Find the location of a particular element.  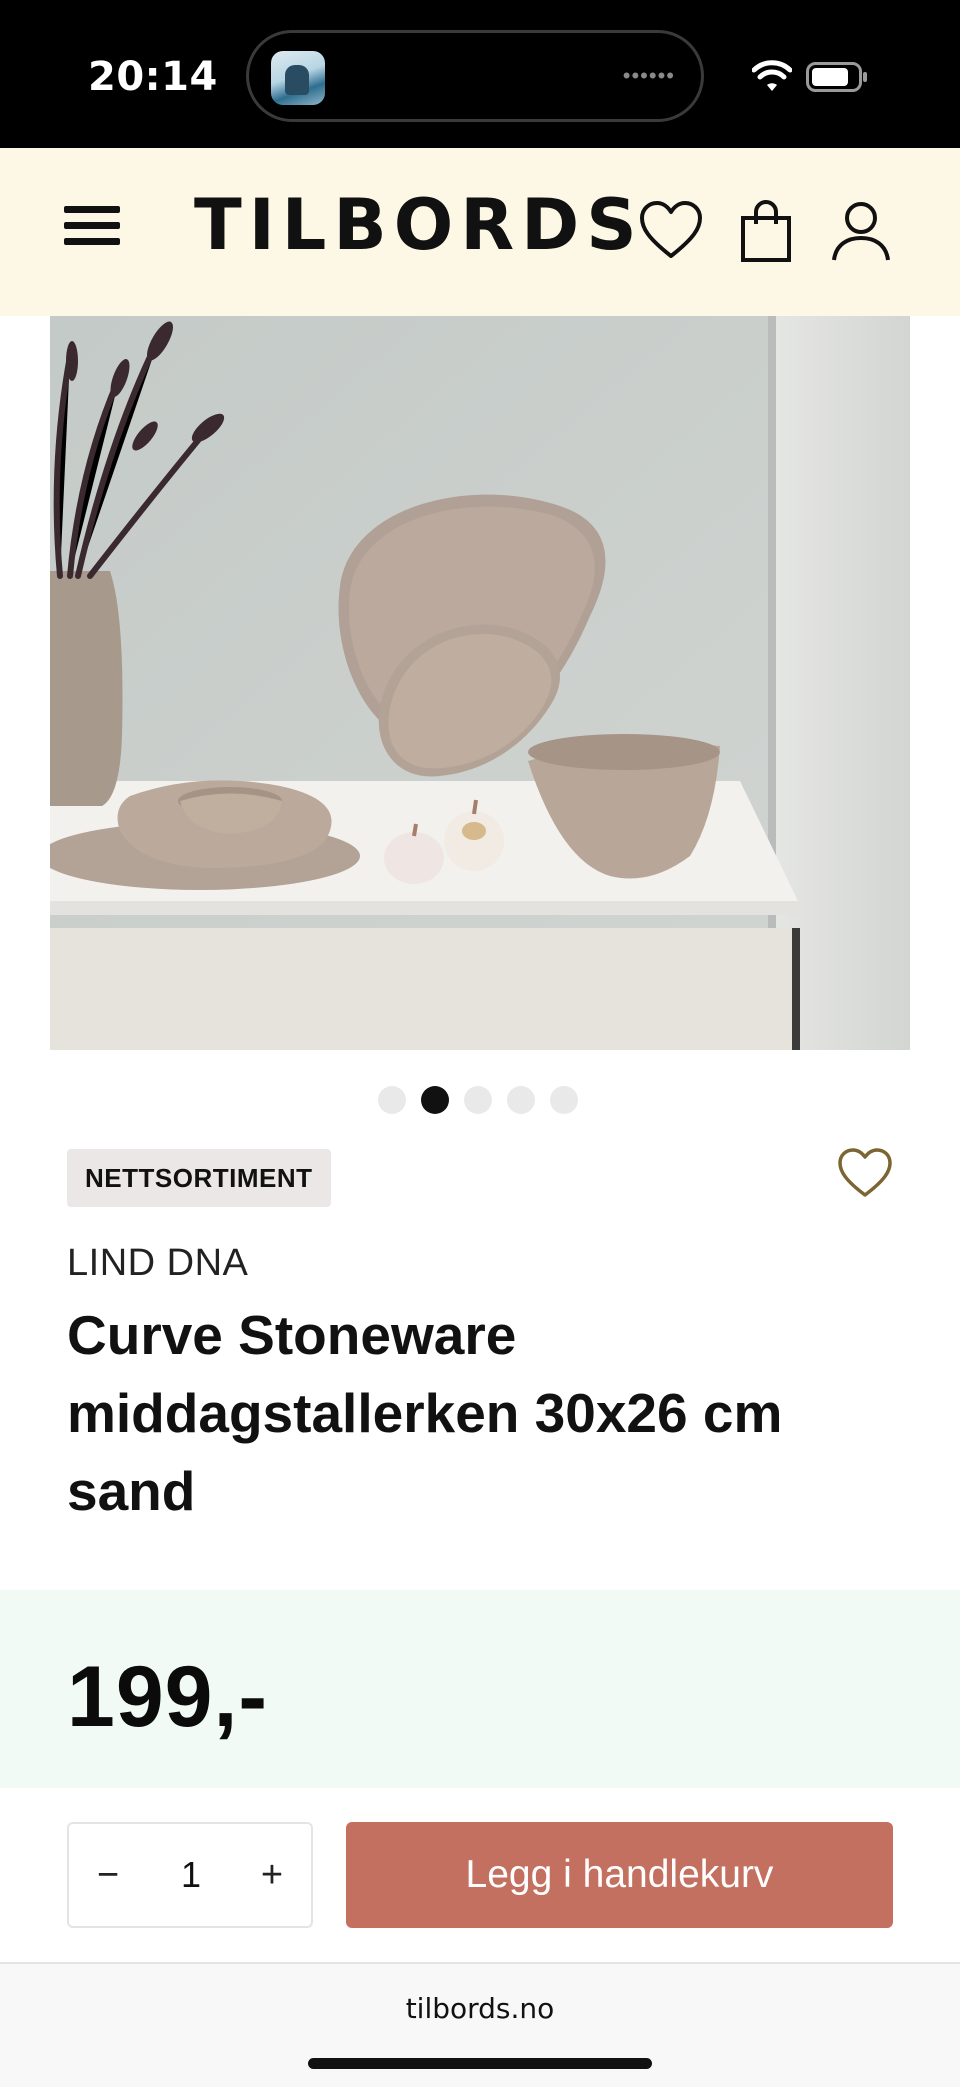

quantity-value: 1 is located at coordinates (191, 1875).